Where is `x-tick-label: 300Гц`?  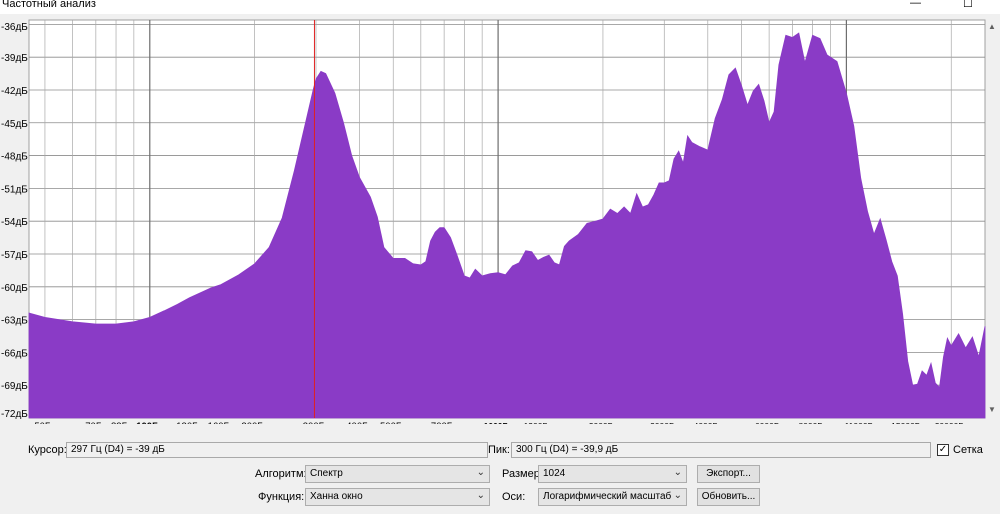
x-tick-label: 300Гц is located at coordinates (316, 422).